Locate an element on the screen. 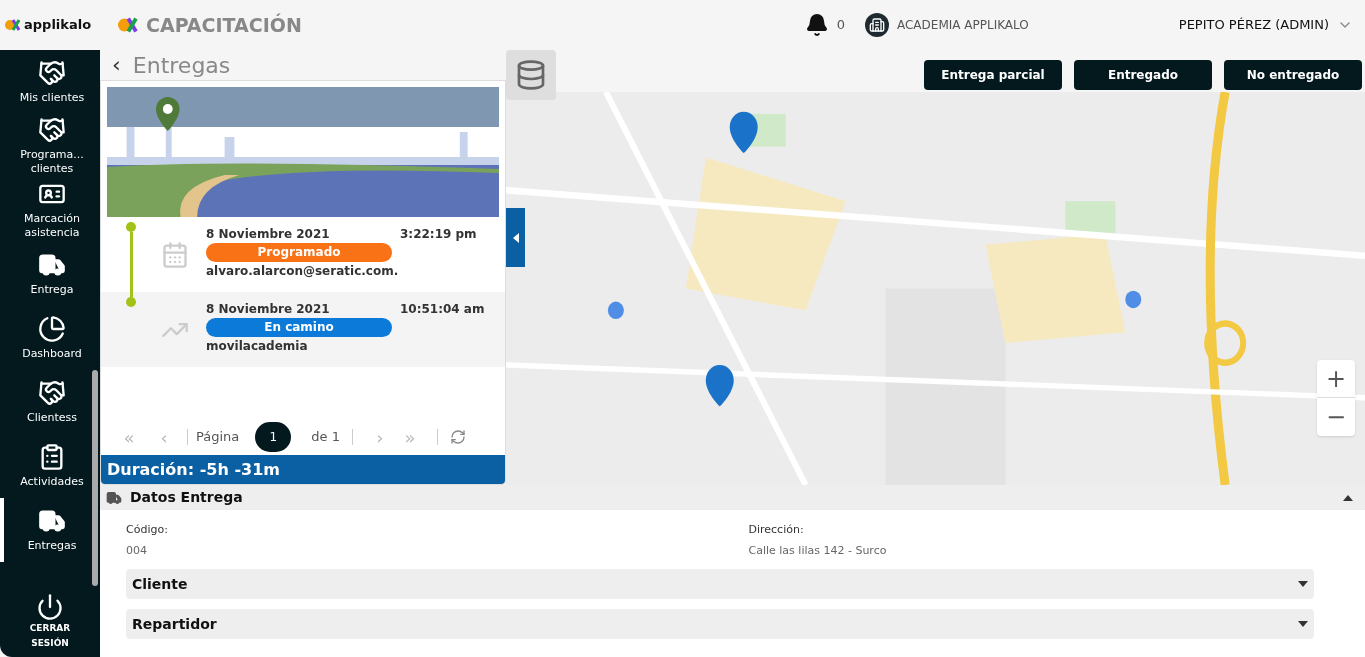 The width and height of the screenshot is (1365, 657). accordion-header: Cliente is located at coordinates (720, 584).